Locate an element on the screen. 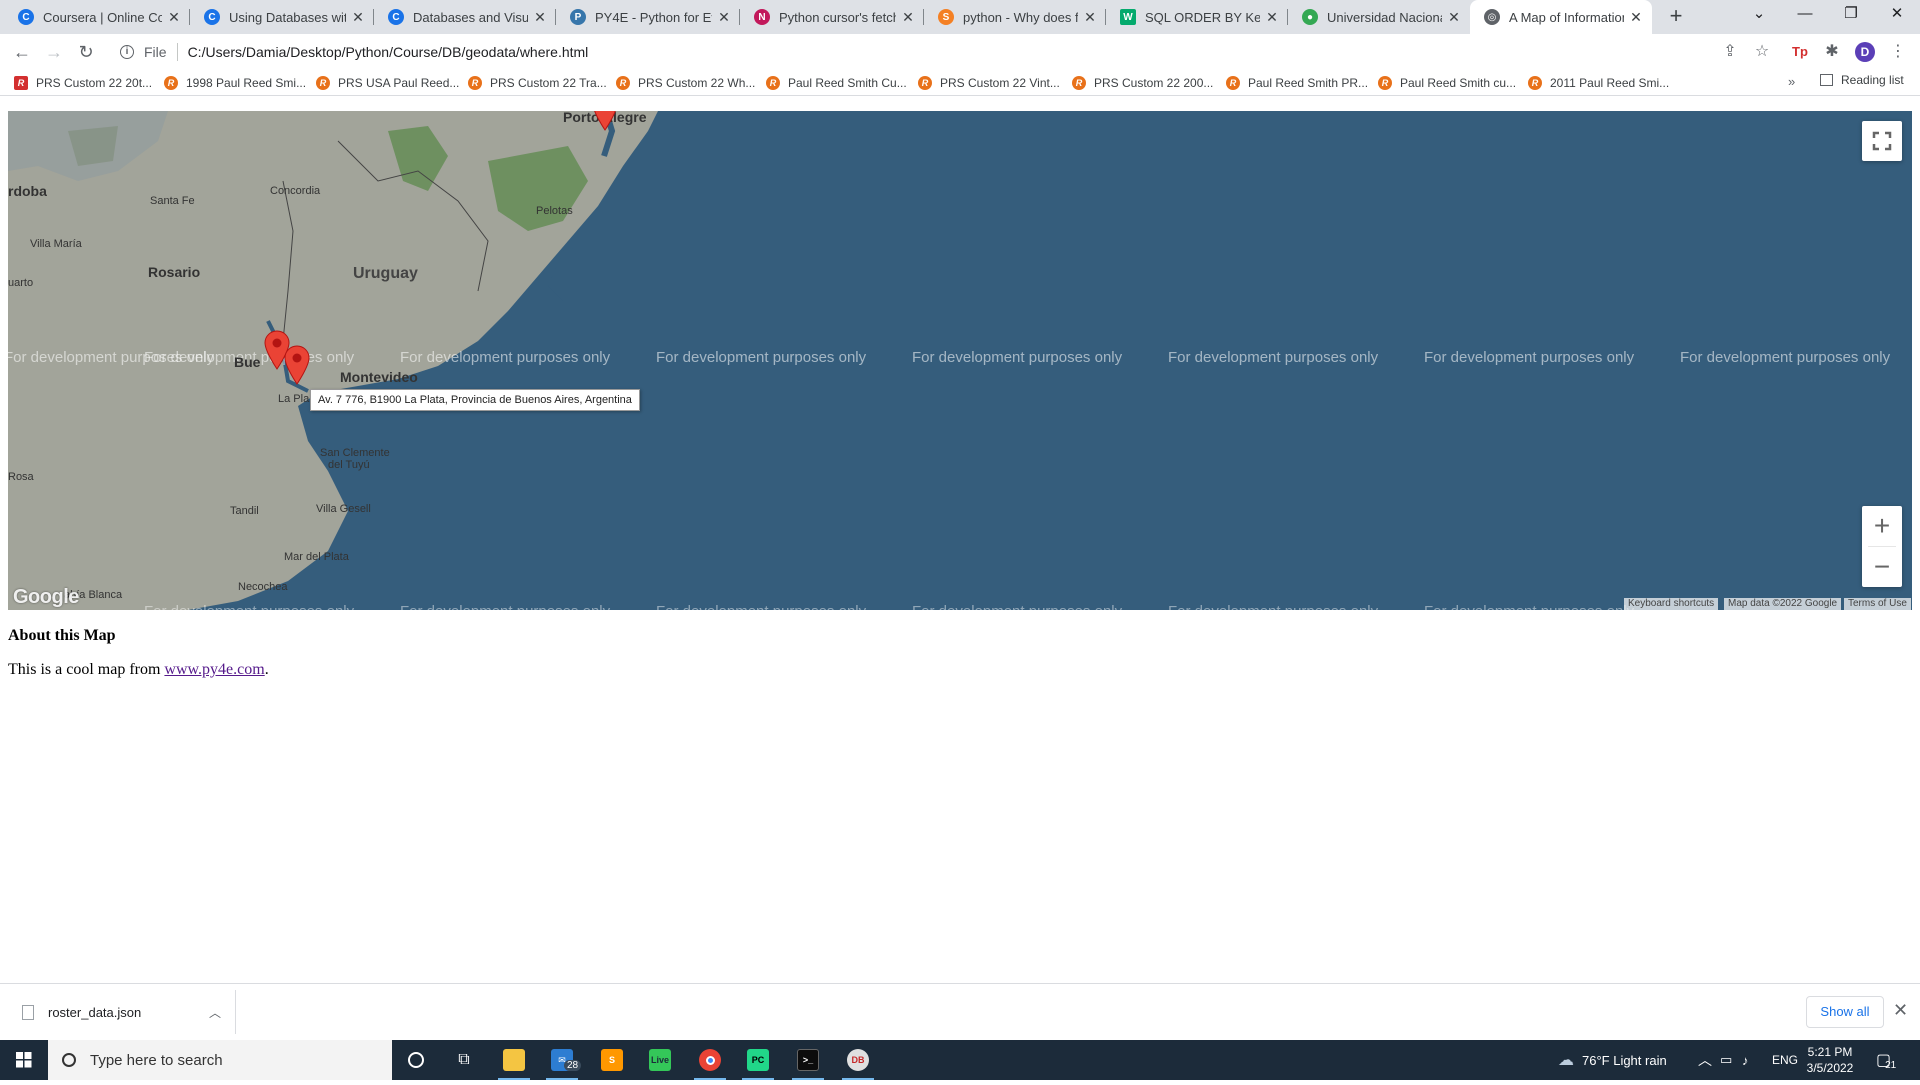 The image size is (1920, 1085). tab-map-of-information: ◎ A Map of Information ✕ is located at coordinates (1561, 17).